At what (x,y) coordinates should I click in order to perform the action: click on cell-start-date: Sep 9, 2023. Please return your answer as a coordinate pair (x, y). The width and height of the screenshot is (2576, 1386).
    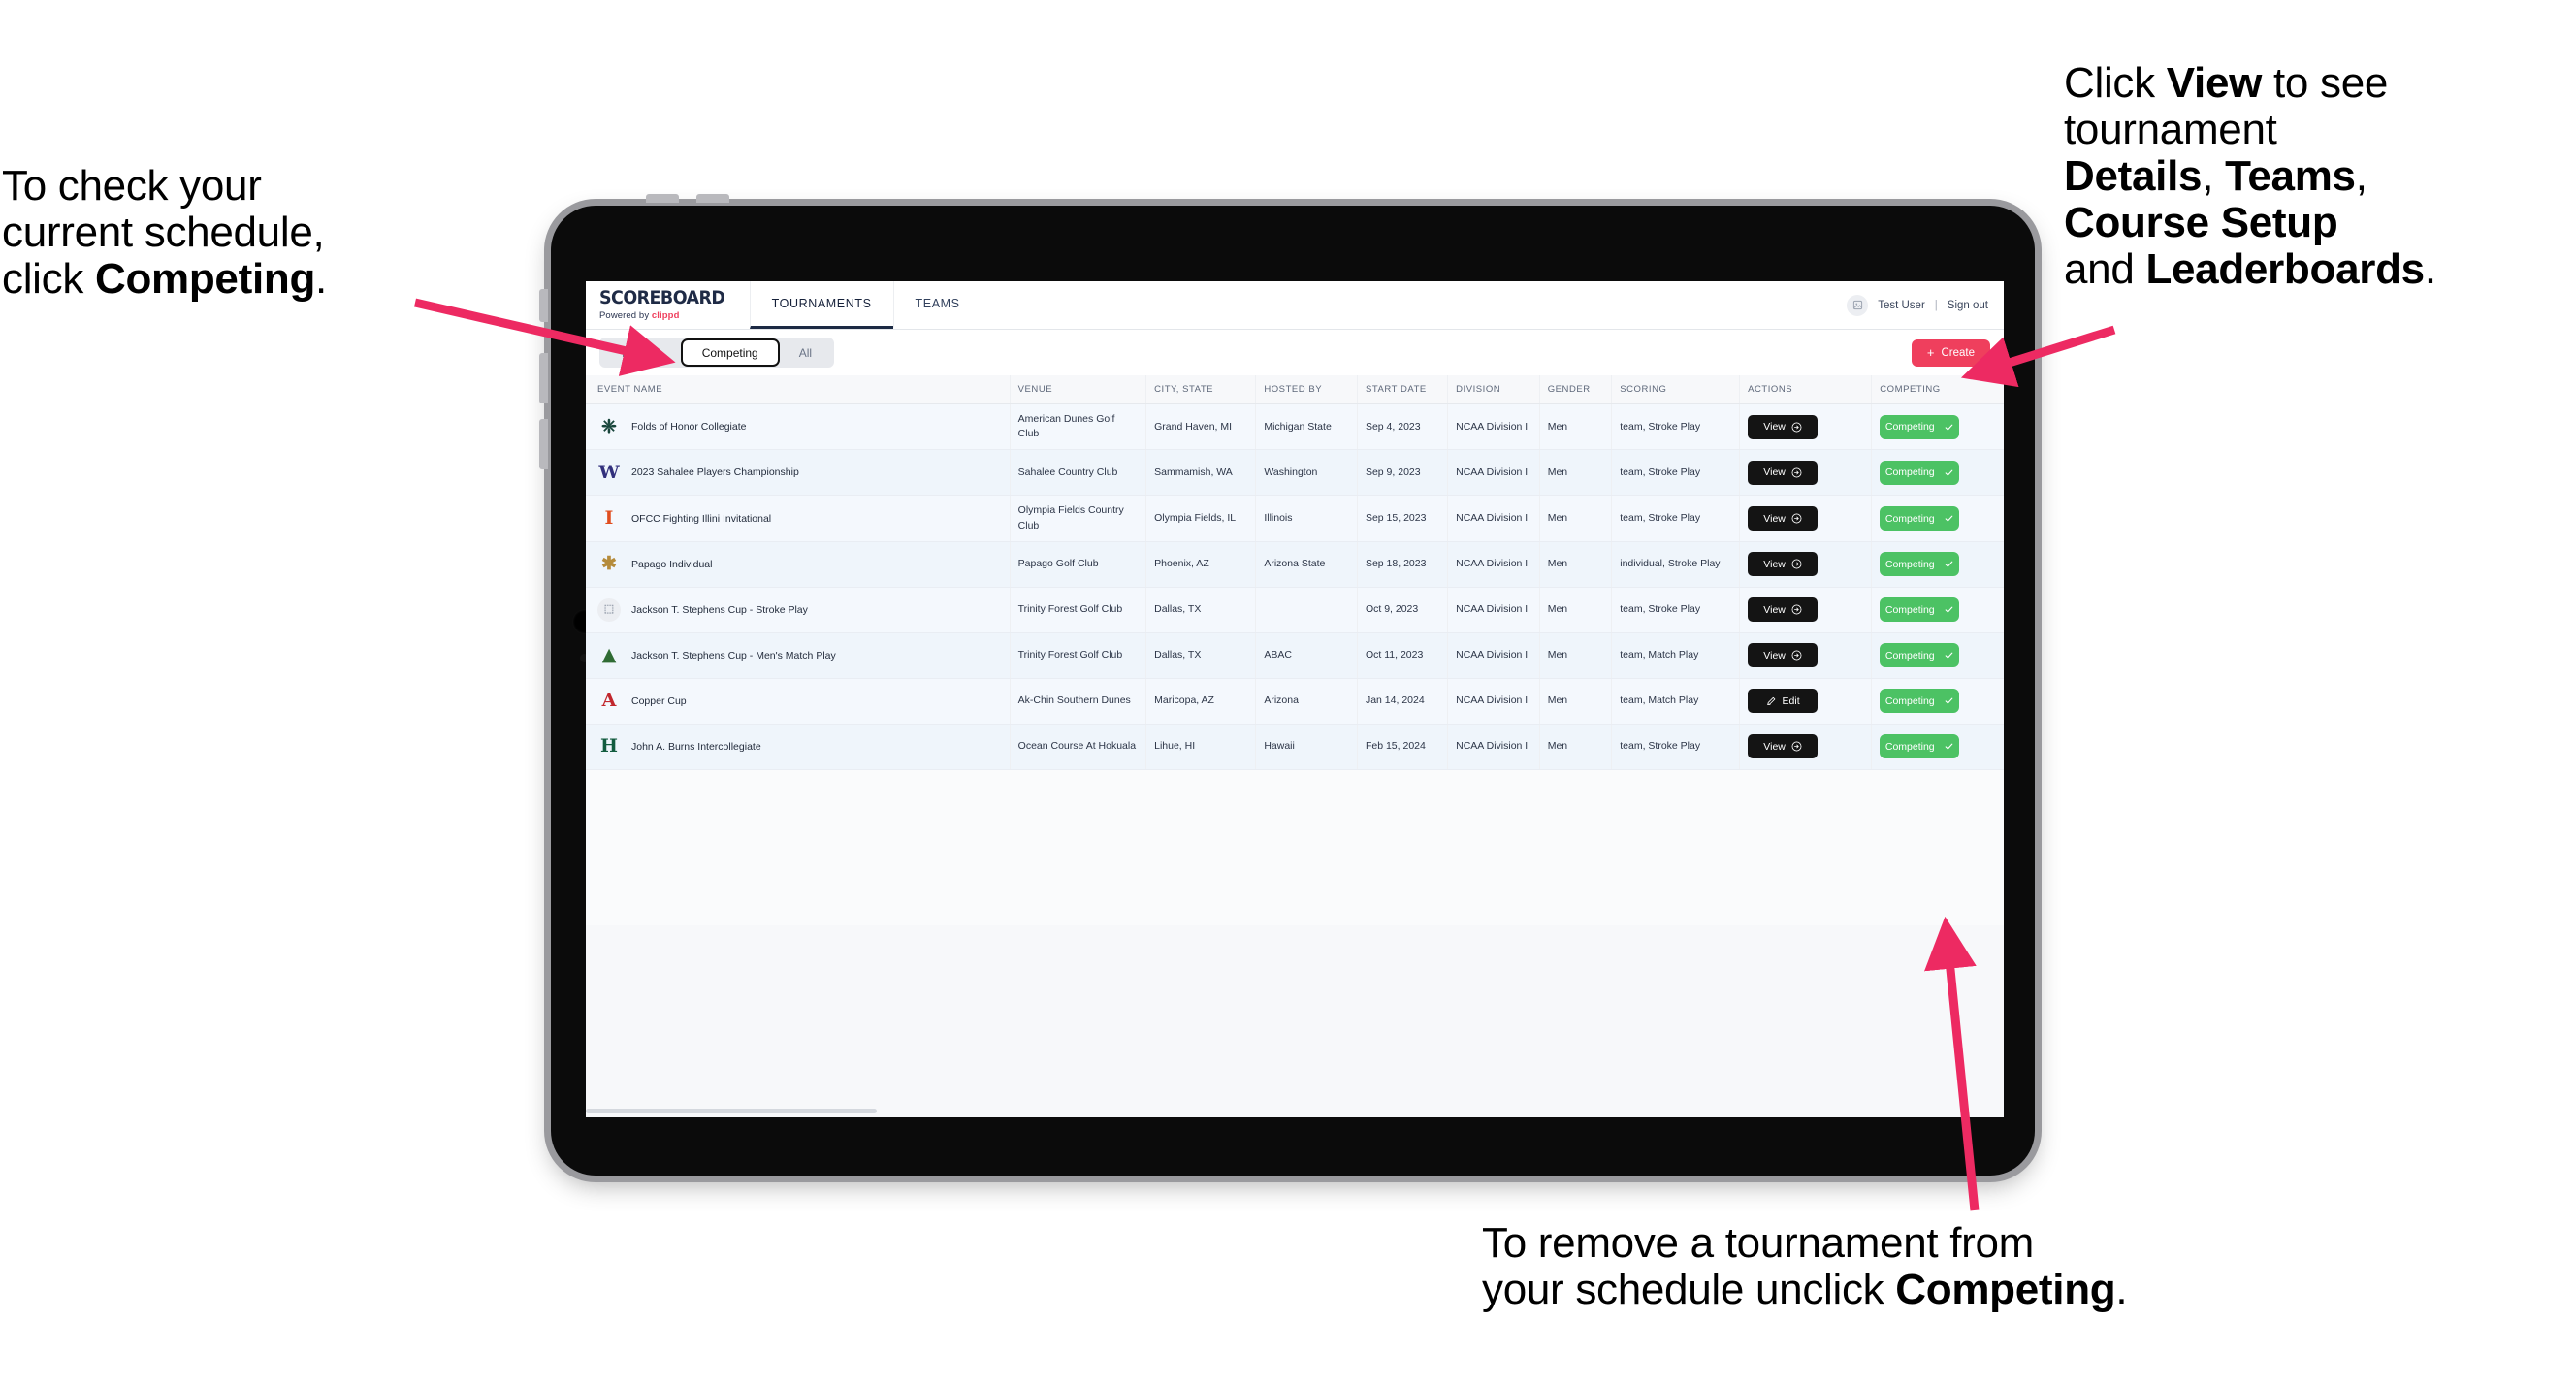
    Looking at the image, I should click on (1402, 473).